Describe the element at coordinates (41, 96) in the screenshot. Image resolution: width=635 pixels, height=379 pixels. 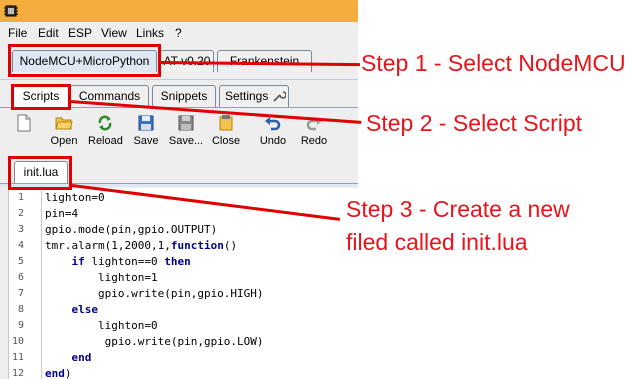
I see `tab-scripts: Scripts` at that location.